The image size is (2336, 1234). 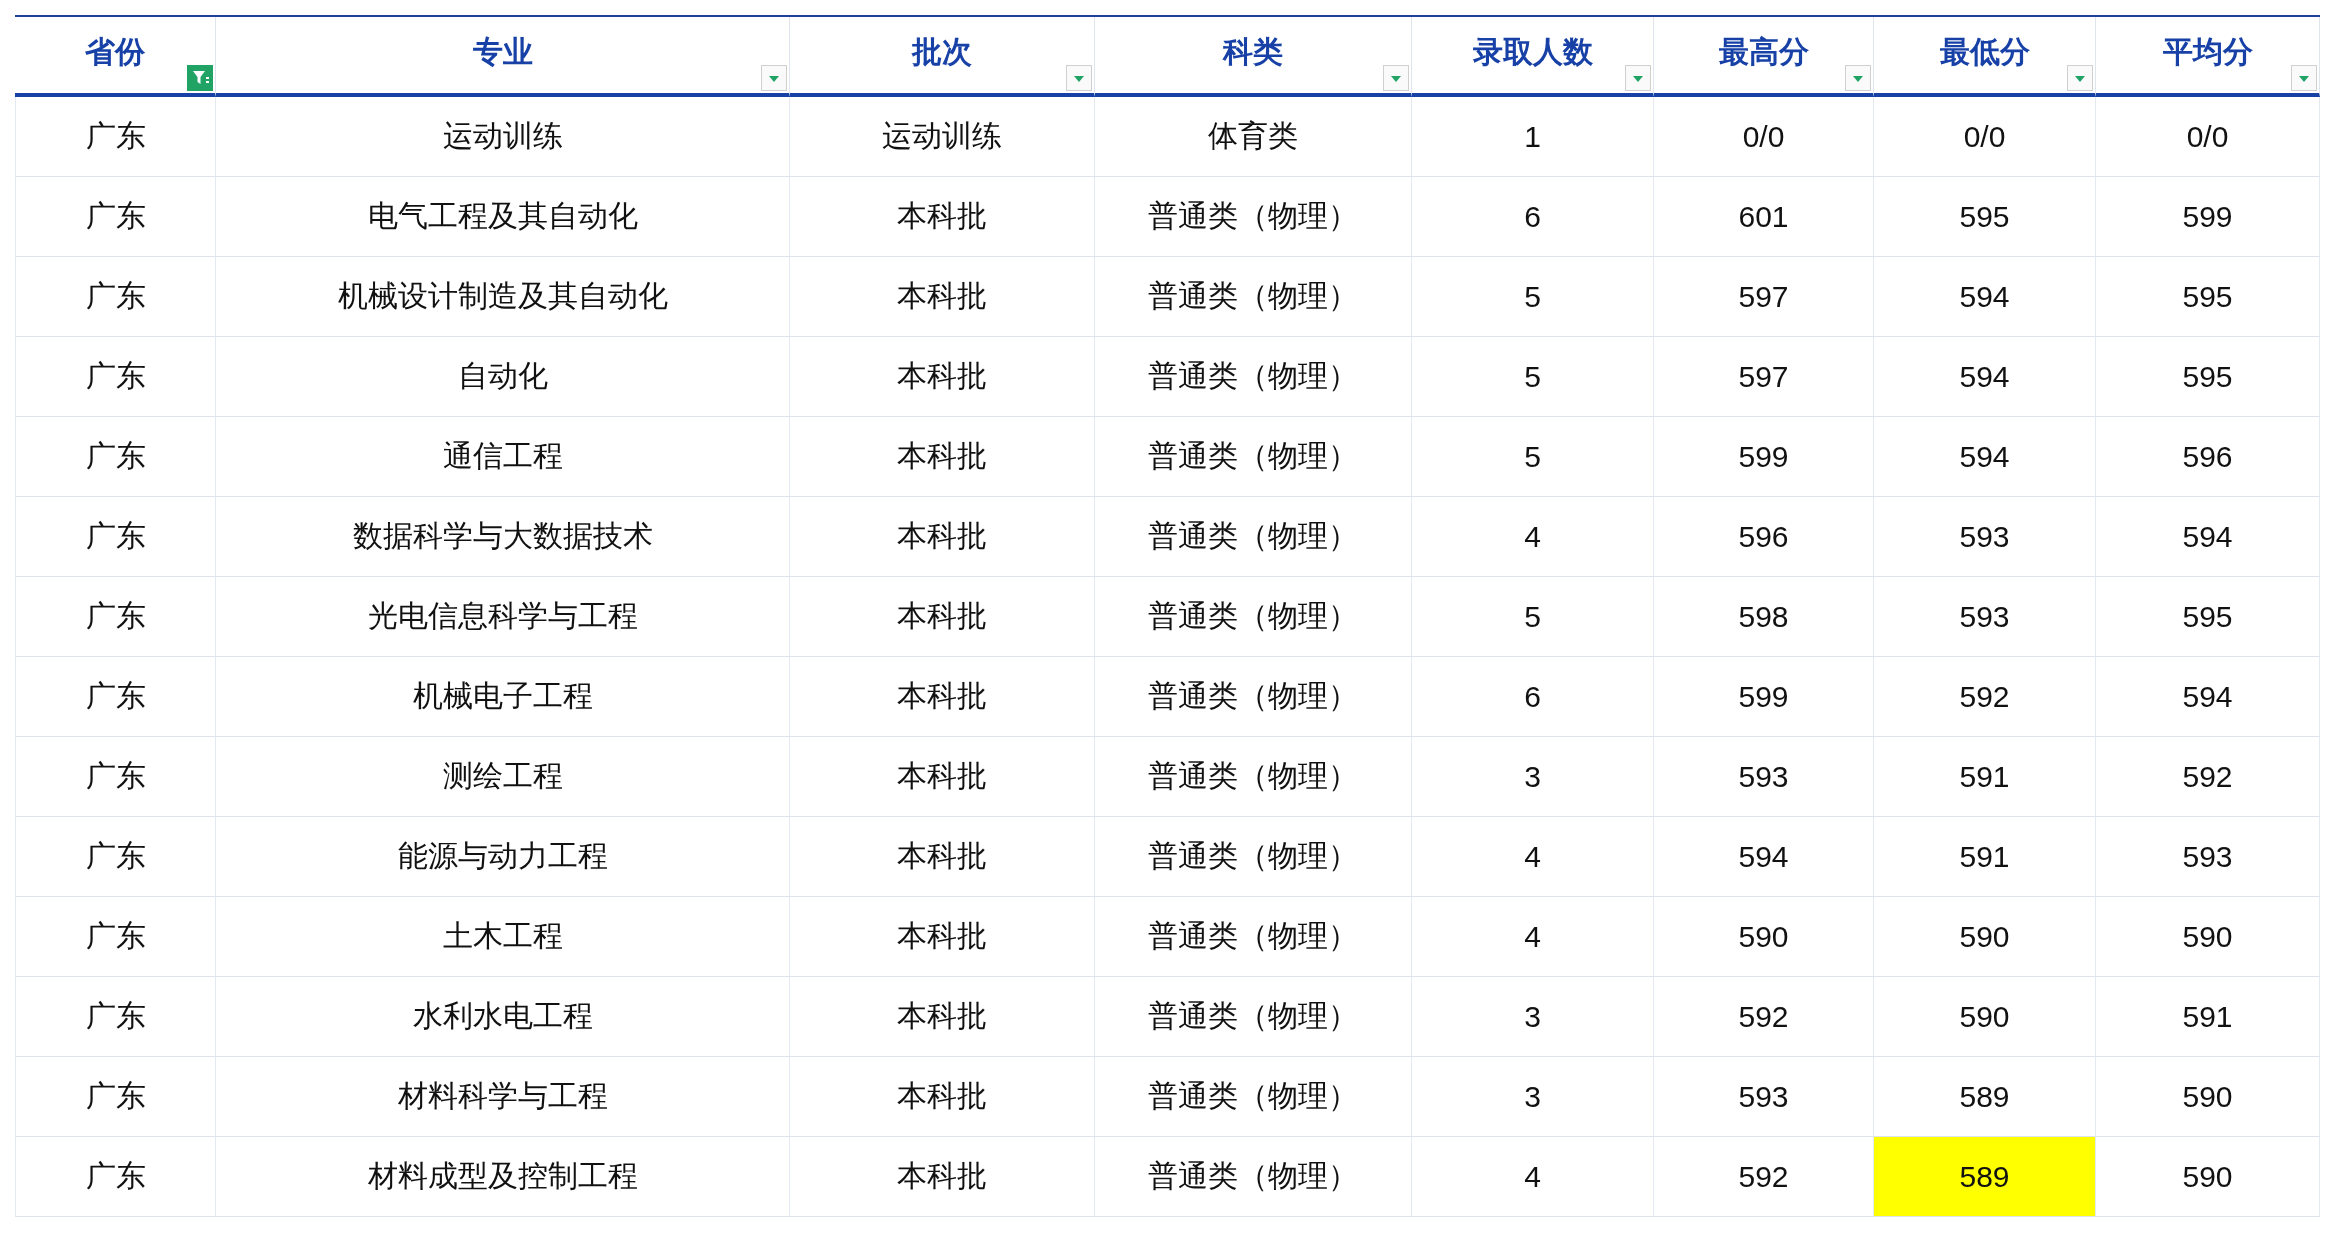 I want to click on table-cell: 通信工程, so click(x=503, y=457).